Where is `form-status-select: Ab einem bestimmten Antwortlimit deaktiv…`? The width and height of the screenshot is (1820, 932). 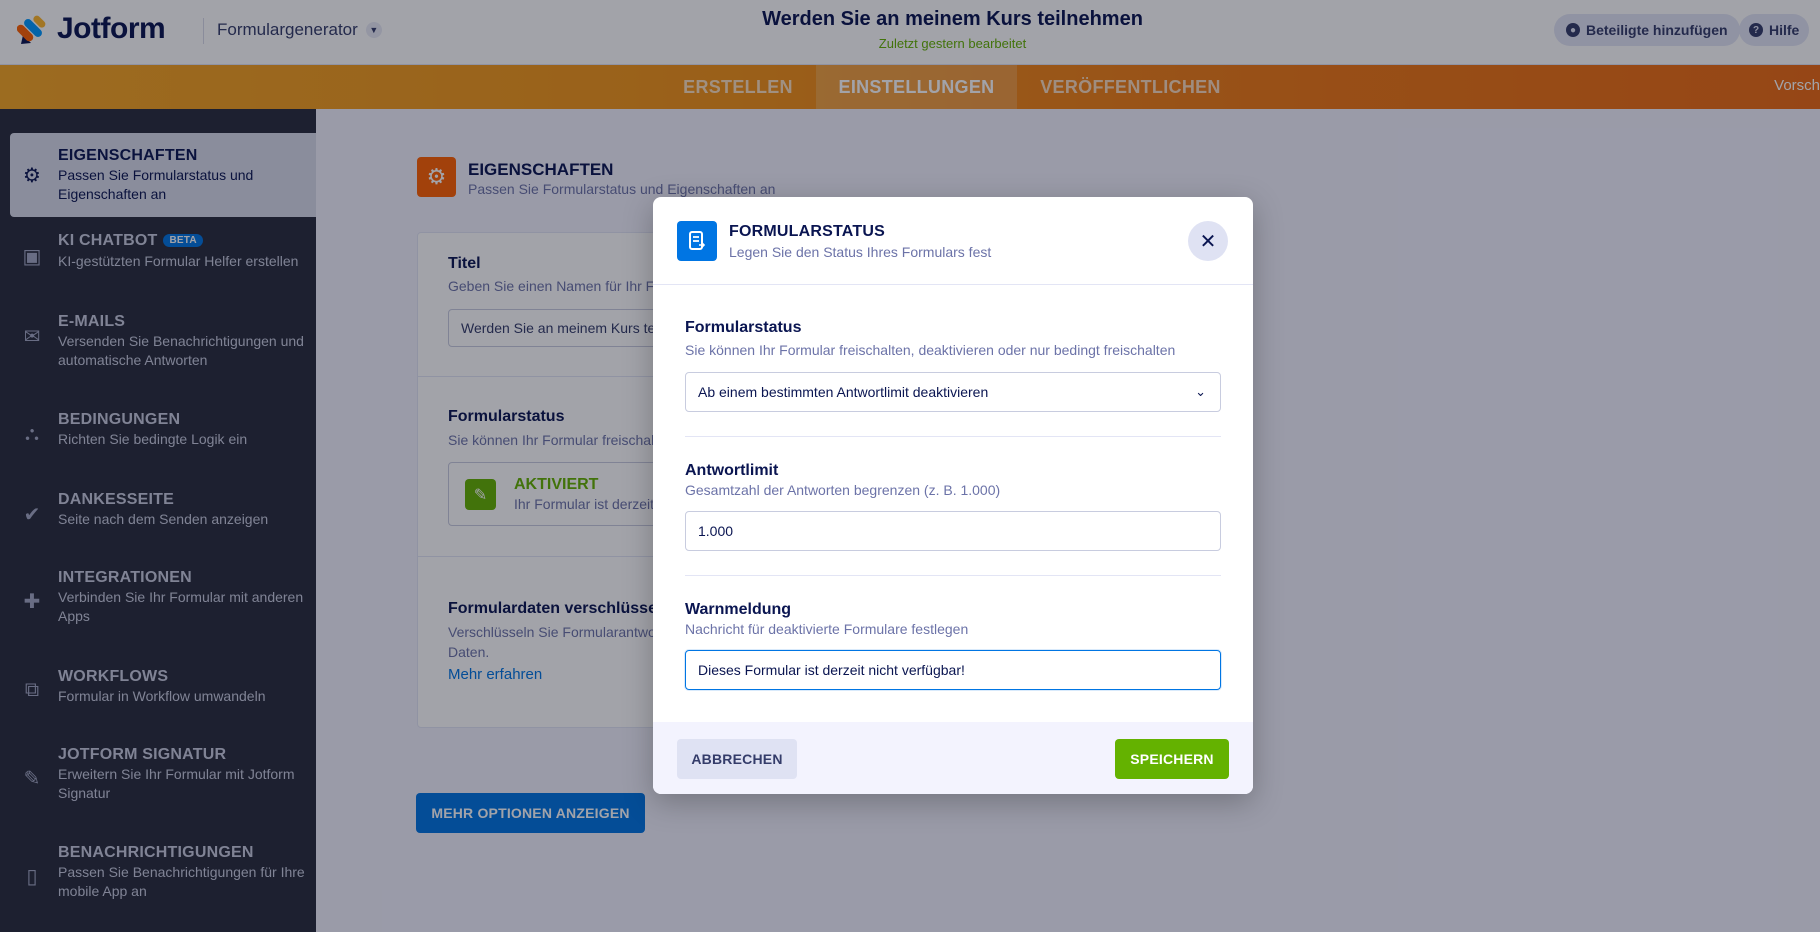
form-status-select: Ab einem bestimmten Antwortlimit deaktiv… is located at coordinates (953, 392).